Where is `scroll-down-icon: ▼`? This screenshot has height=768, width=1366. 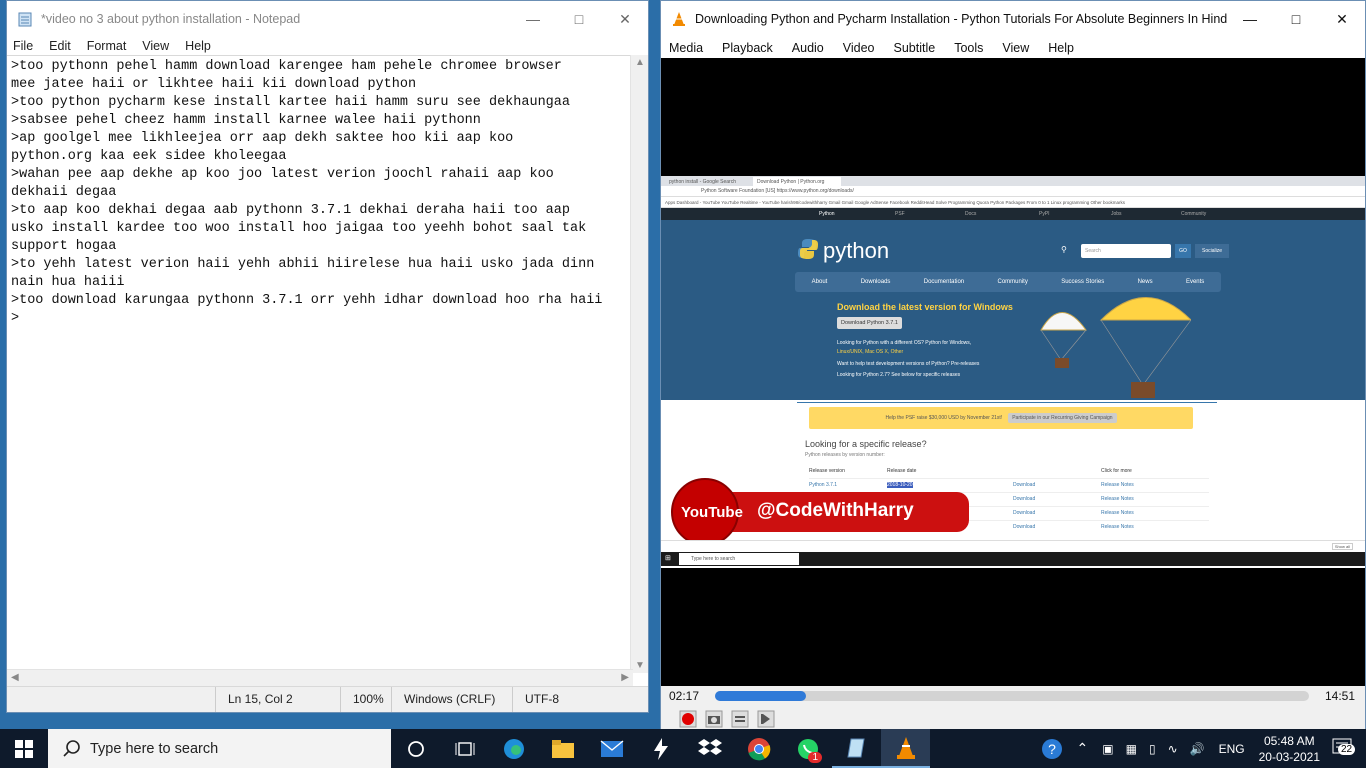 scroll-down-icon: ▼ is located at coordinates (640, 665).